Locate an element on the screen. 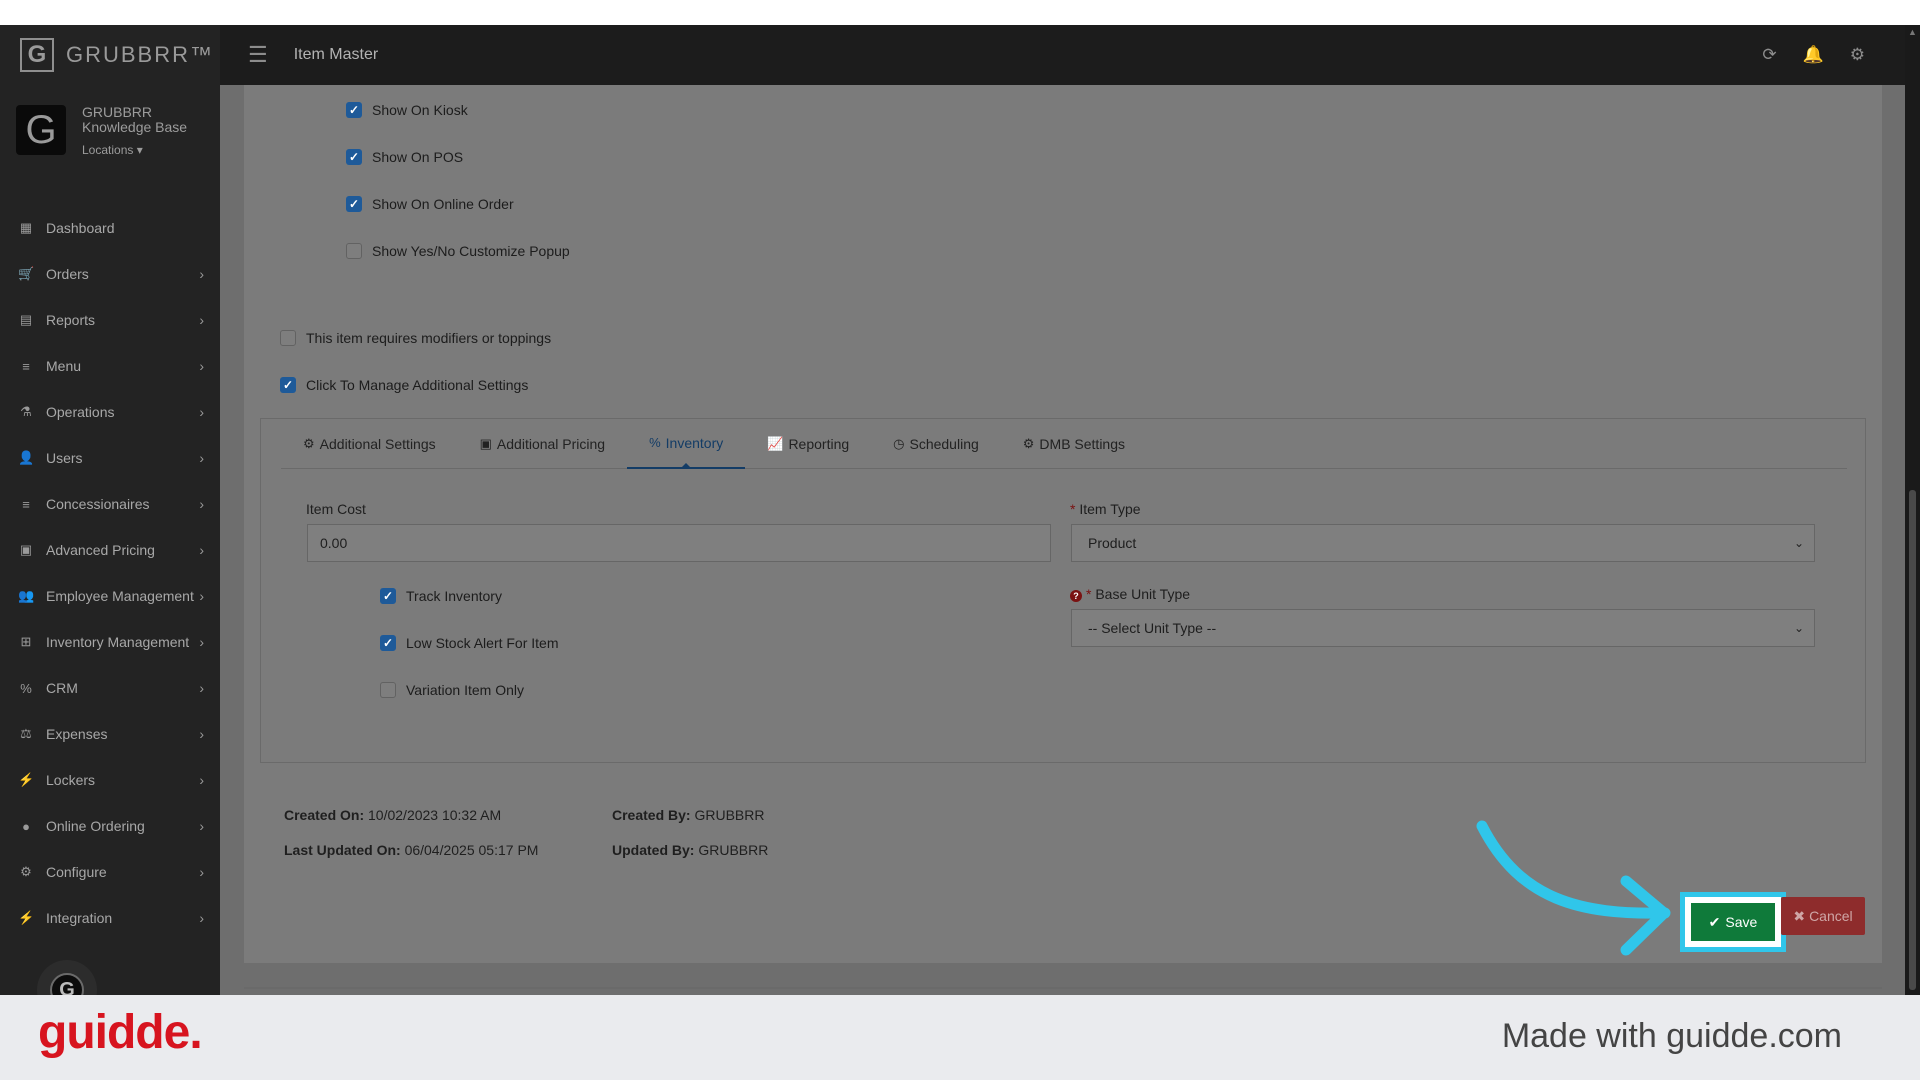 The height and width of the screenshot is (1080, 1920). close-icon: ✖ is located at coordinates (1799, 915).